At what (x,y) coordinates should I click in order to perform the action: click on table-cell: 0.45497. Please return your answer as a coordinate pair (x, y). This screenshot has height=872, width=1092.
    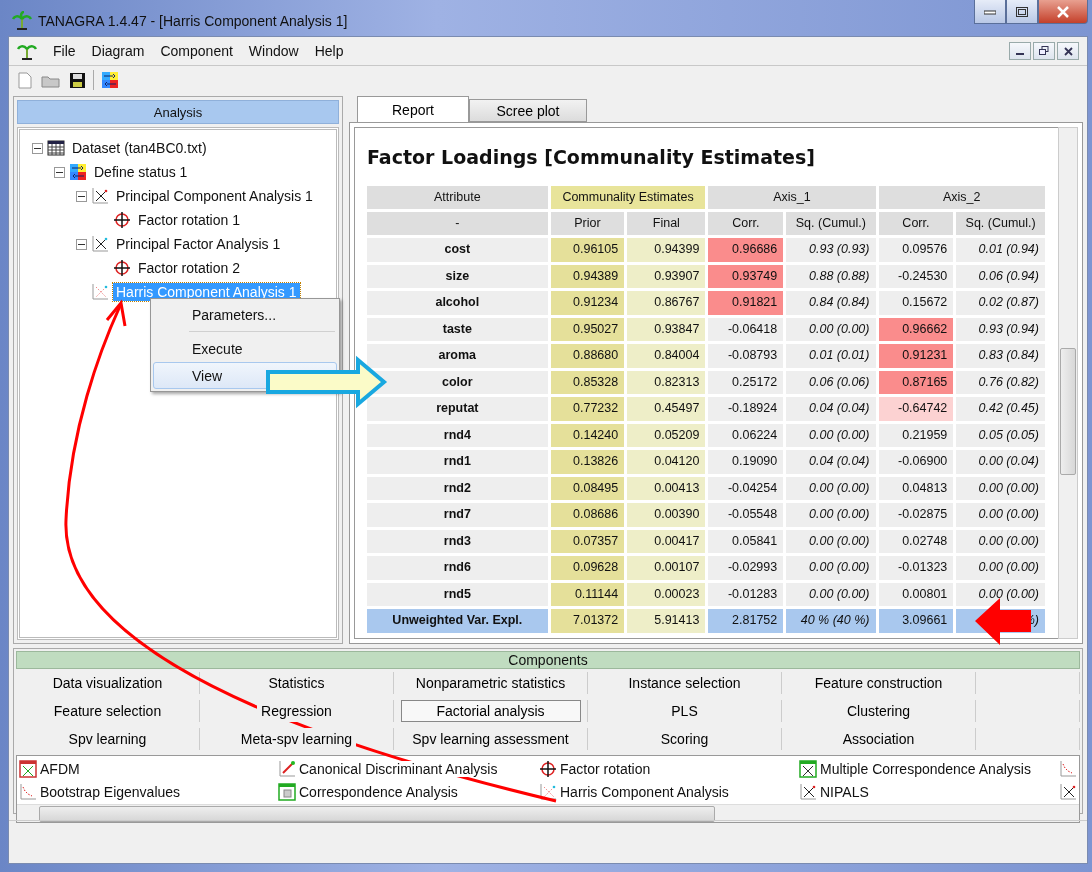
    Looking at the image, I should click on (666, 409).